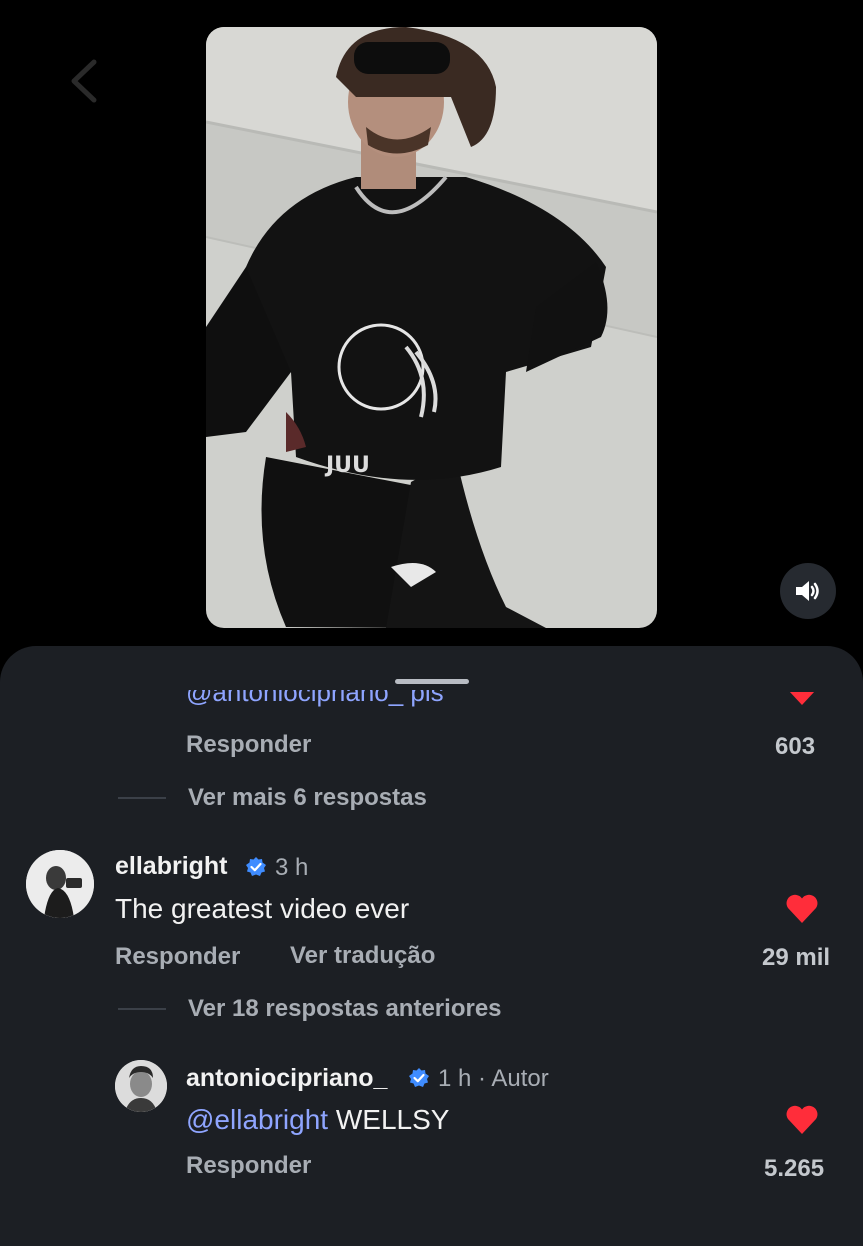  I want to click on comment-time-author: 1 h · Autor, so click(493, 1078).